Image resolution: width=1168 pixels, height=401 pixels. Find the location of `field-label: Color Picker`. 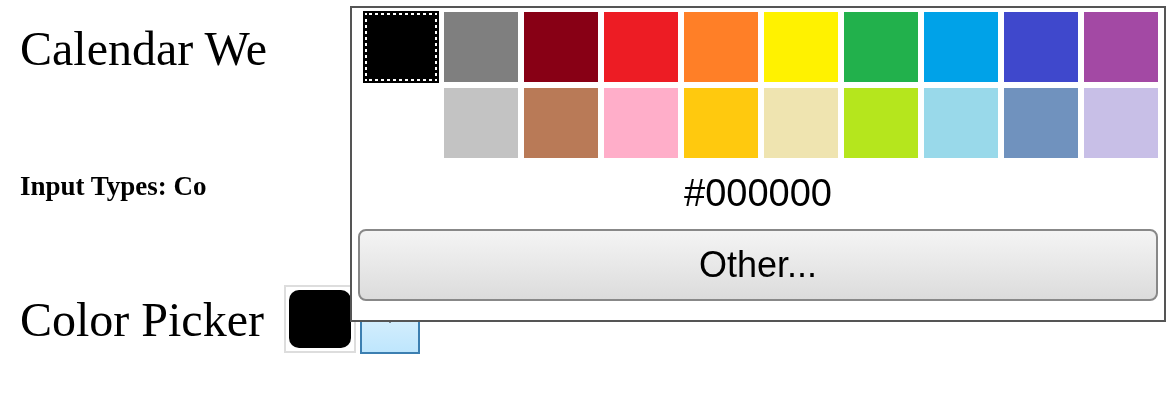

field-label: Color Picker is located at coordinates (142, 319).